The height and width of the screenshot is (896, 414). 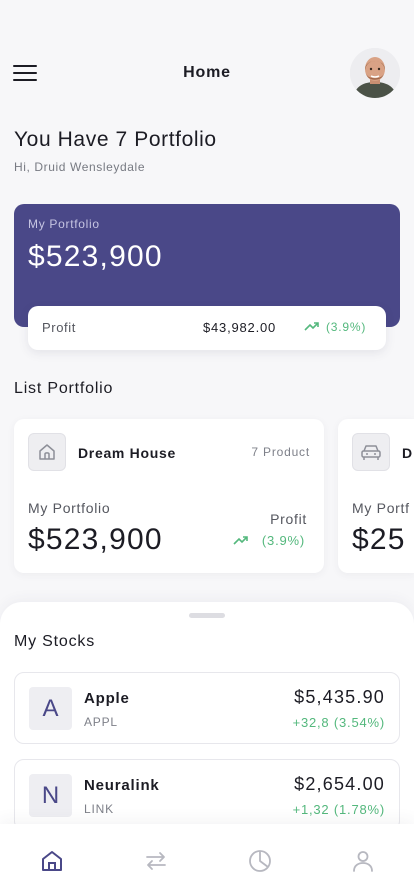 I want to click on portfolio-value: $25, so click(x=379, y=539).